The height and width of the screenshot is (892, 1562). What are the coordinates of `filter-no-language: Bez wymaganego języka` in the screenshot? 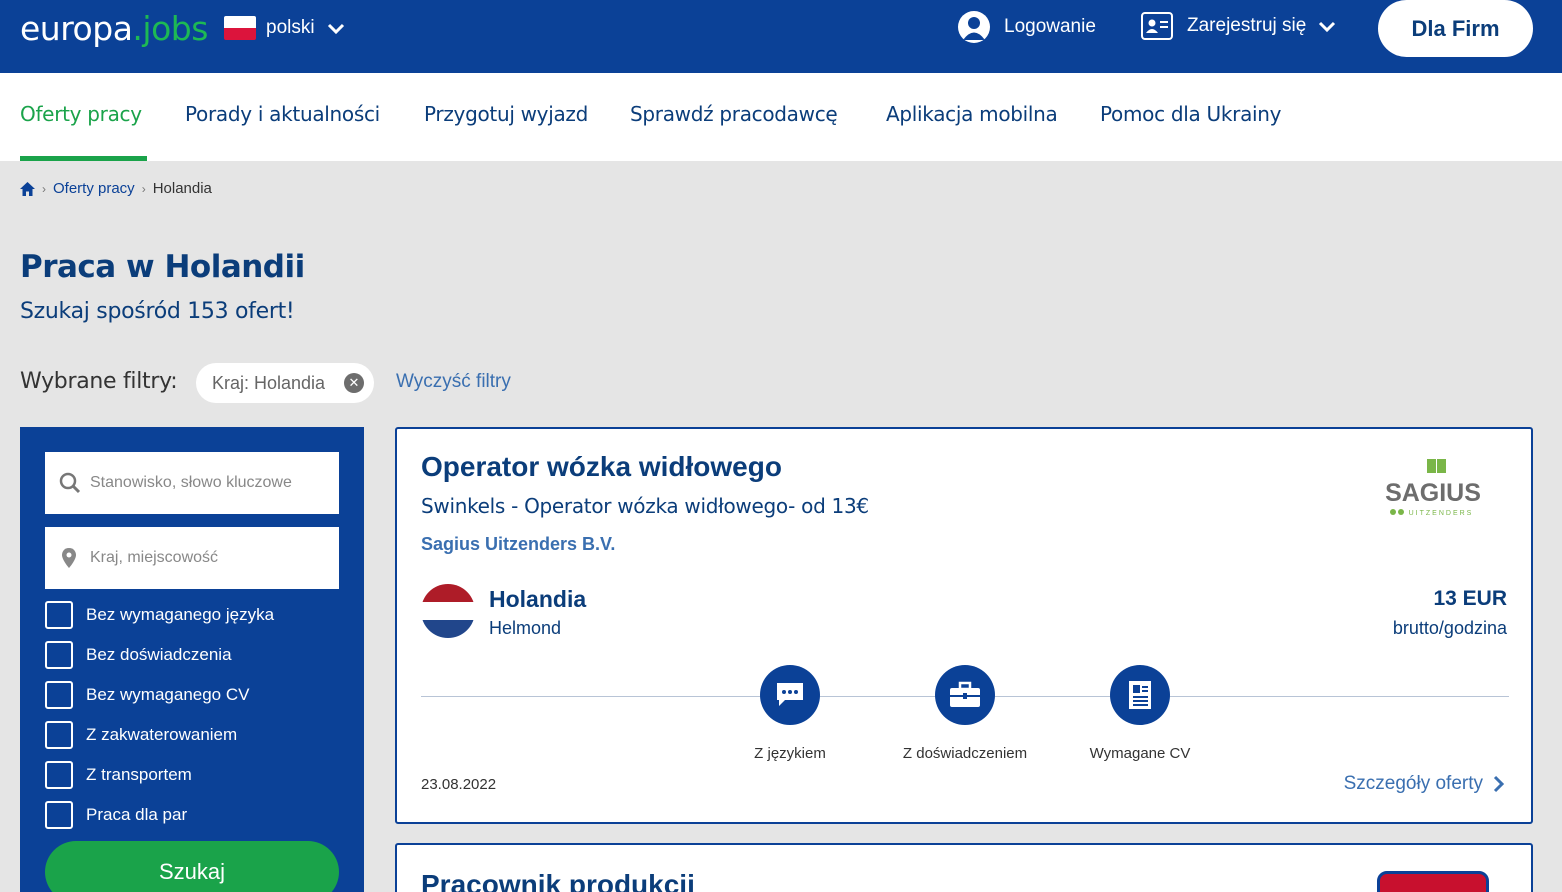 It's located at (159, 615).